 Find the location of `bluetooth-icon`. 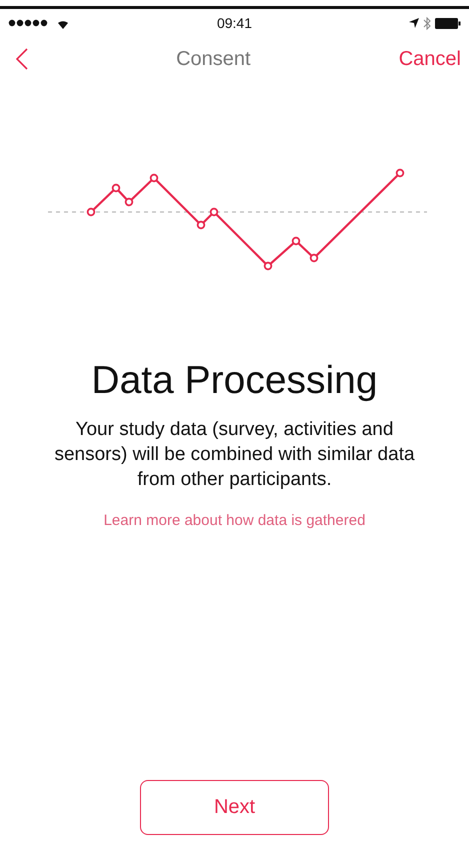

bluetooth-icon is located at coordinates (427, 23).